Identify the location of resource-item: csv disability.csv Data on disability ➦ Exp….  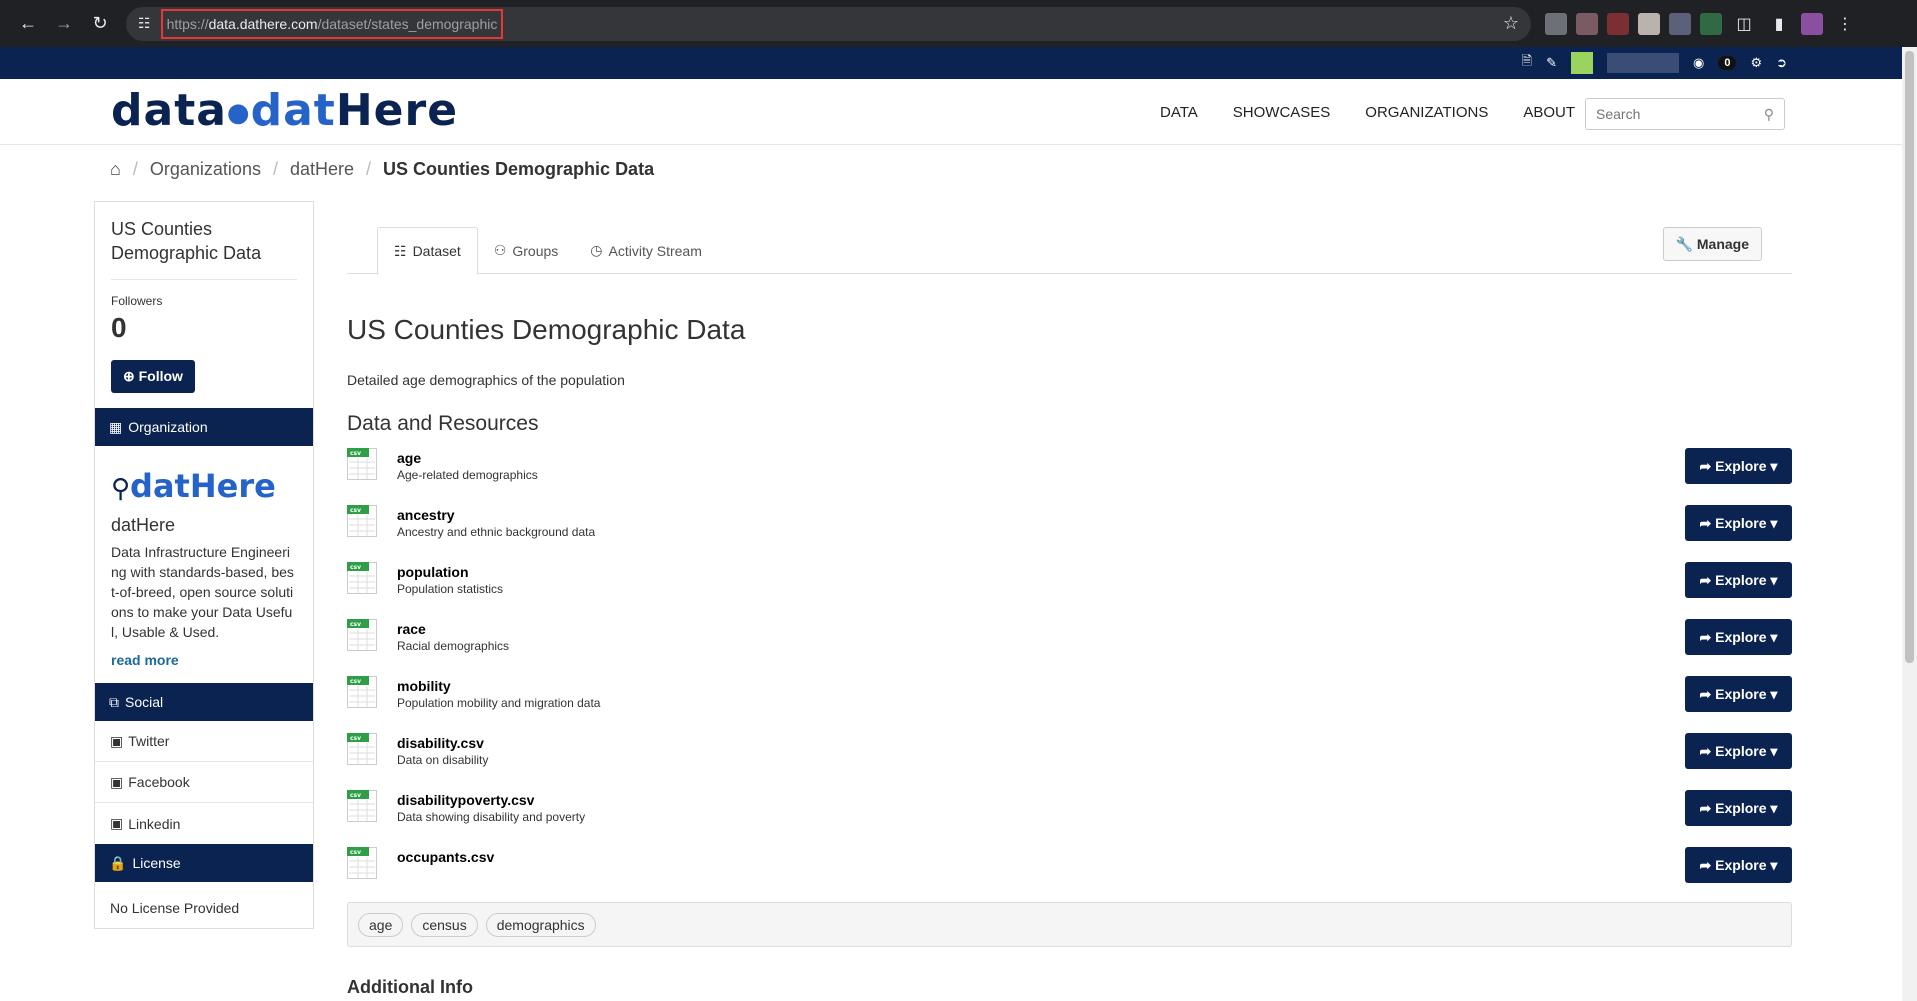
(1069, 759).